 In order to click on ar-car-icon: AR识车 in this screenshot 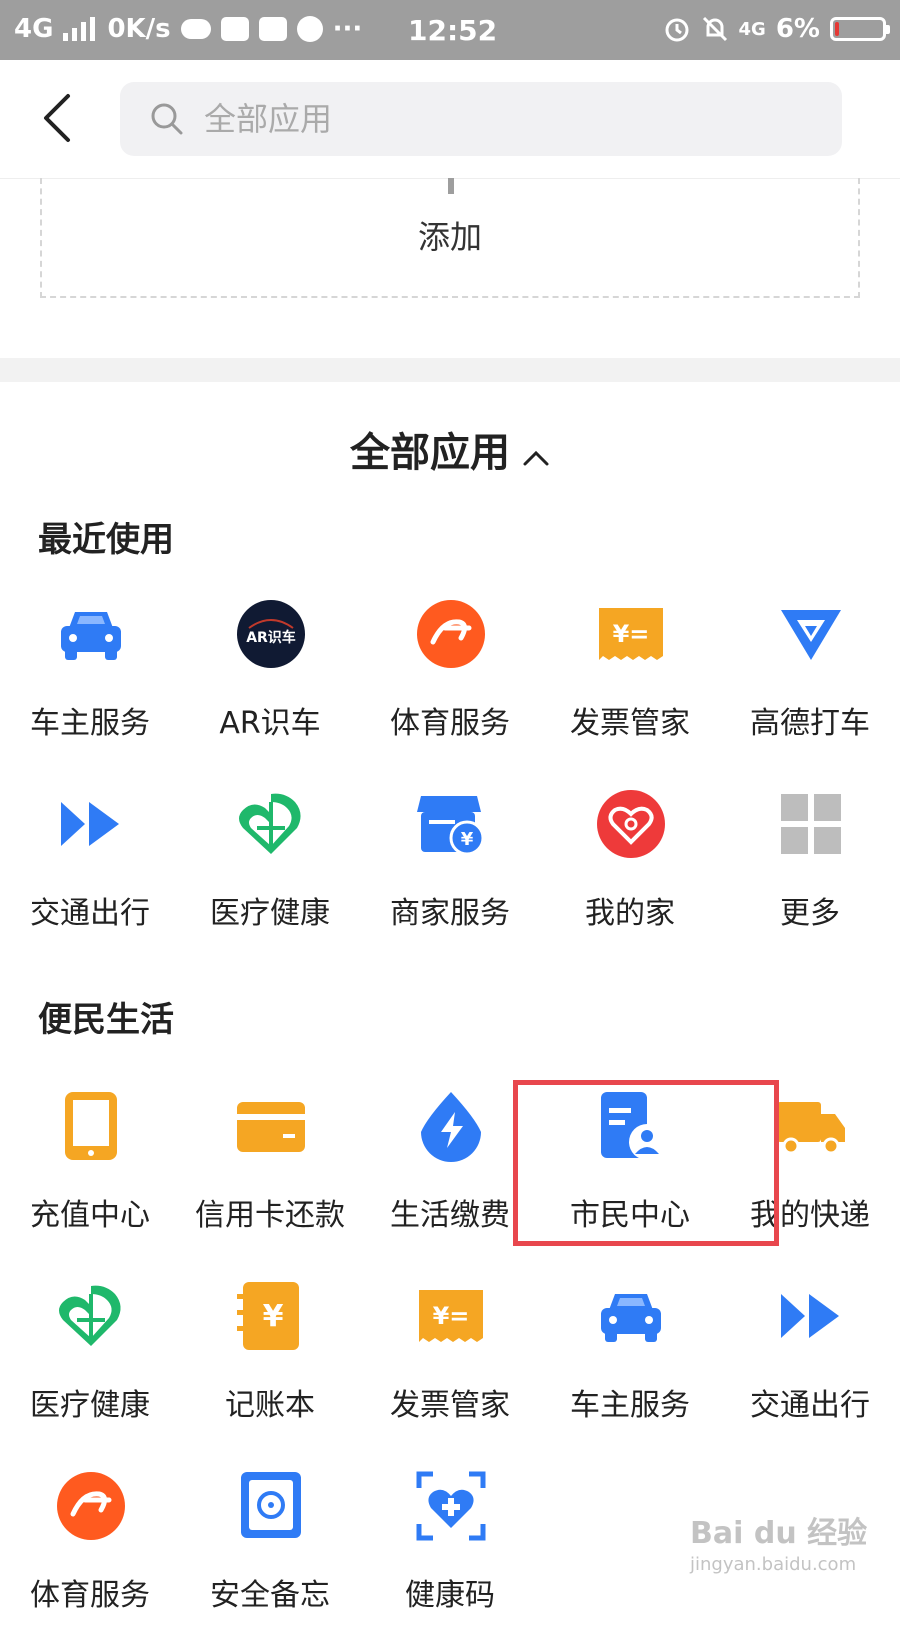, I will do `click(271, 634)`.